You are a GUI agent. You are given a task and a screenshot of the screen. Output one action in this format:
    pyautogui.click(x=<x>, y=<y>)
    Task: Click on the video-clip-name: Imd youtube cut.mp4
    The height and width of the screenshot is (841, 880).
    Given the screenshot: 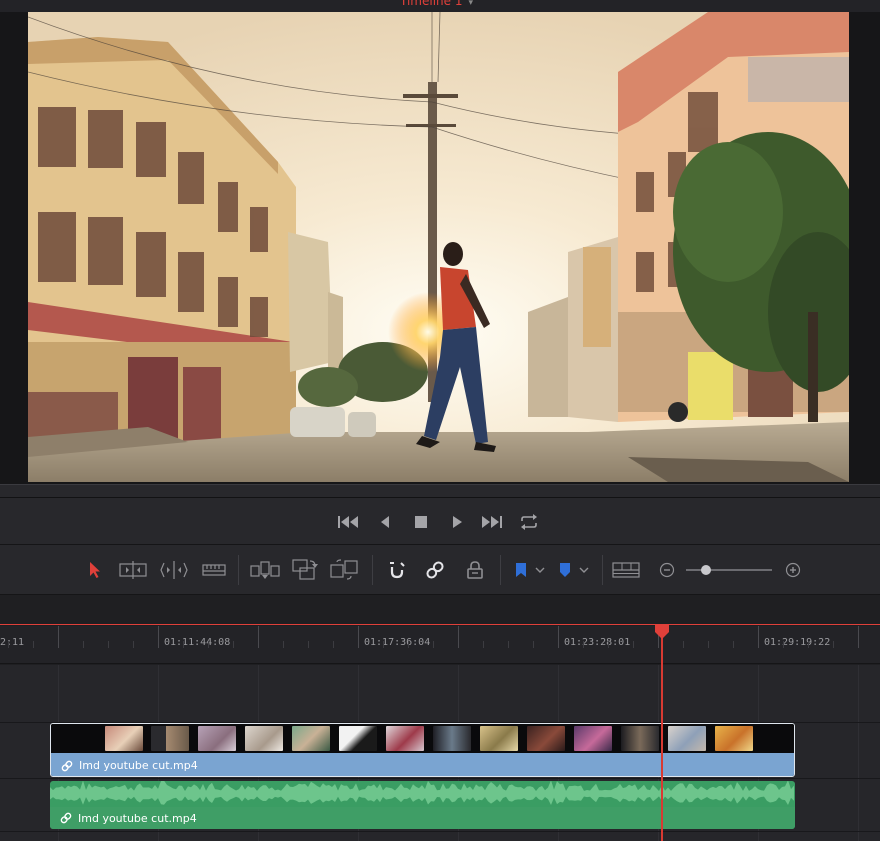 What is the action you would take?
    pyautogui.click(x=138, y=765)
    